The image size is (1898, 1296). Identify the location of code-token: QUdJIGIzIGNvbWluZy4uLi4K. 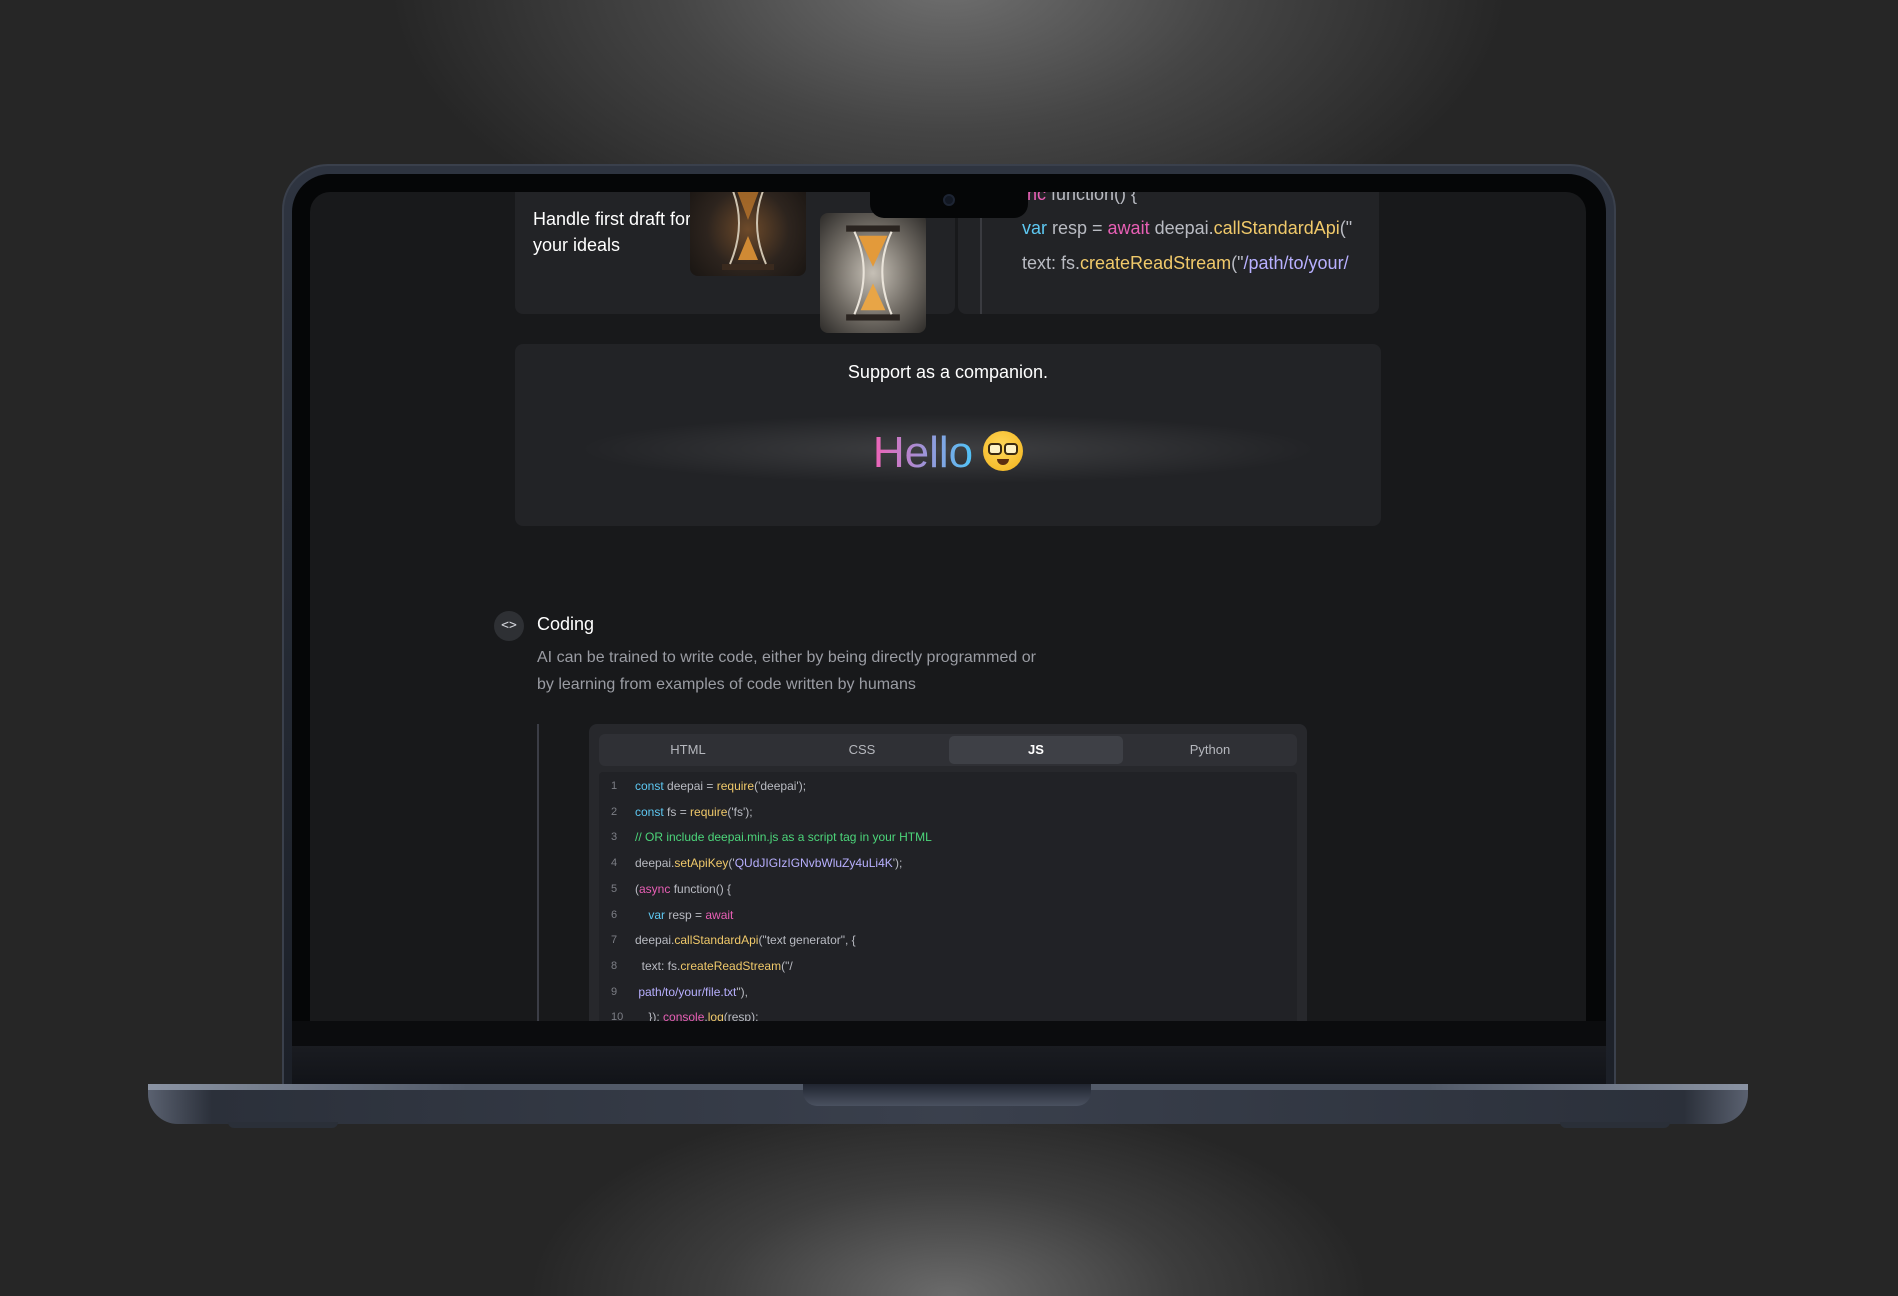
(813, 863).